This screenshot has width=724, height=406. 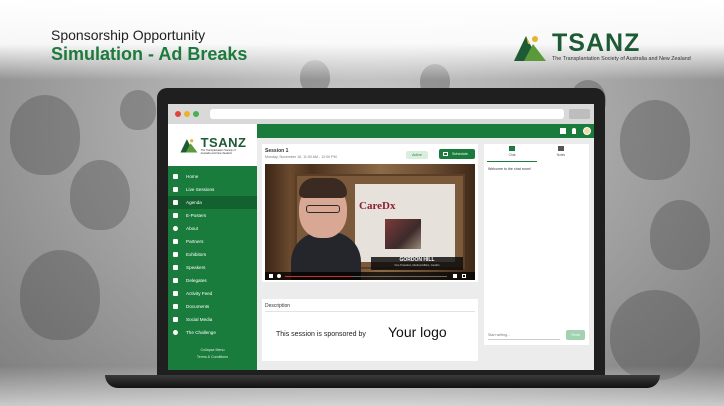 What do you see at coordinates (417, 260) in the screenshot?
I see `speaker-name: GORDON HILL` at bounding box center [417, 260].